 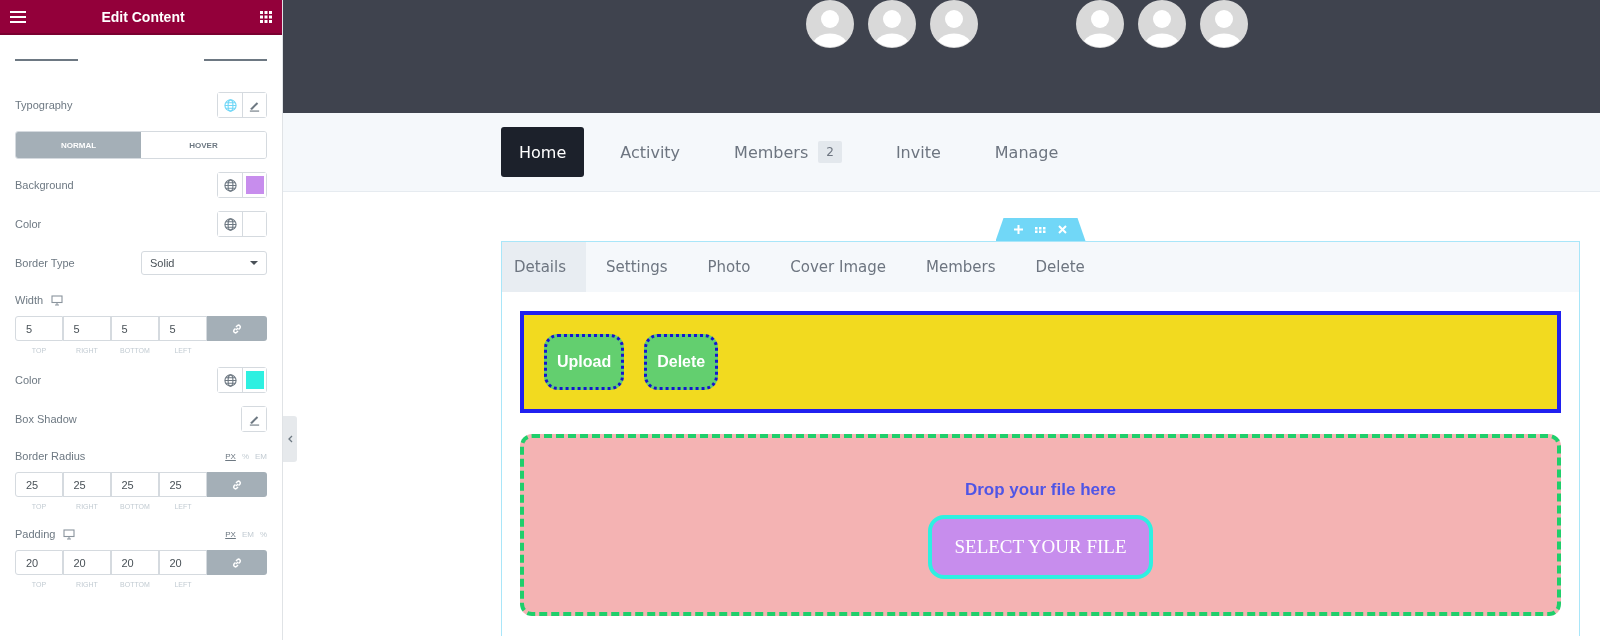 I want to click on close-icon, so click(x=1062, y=229).